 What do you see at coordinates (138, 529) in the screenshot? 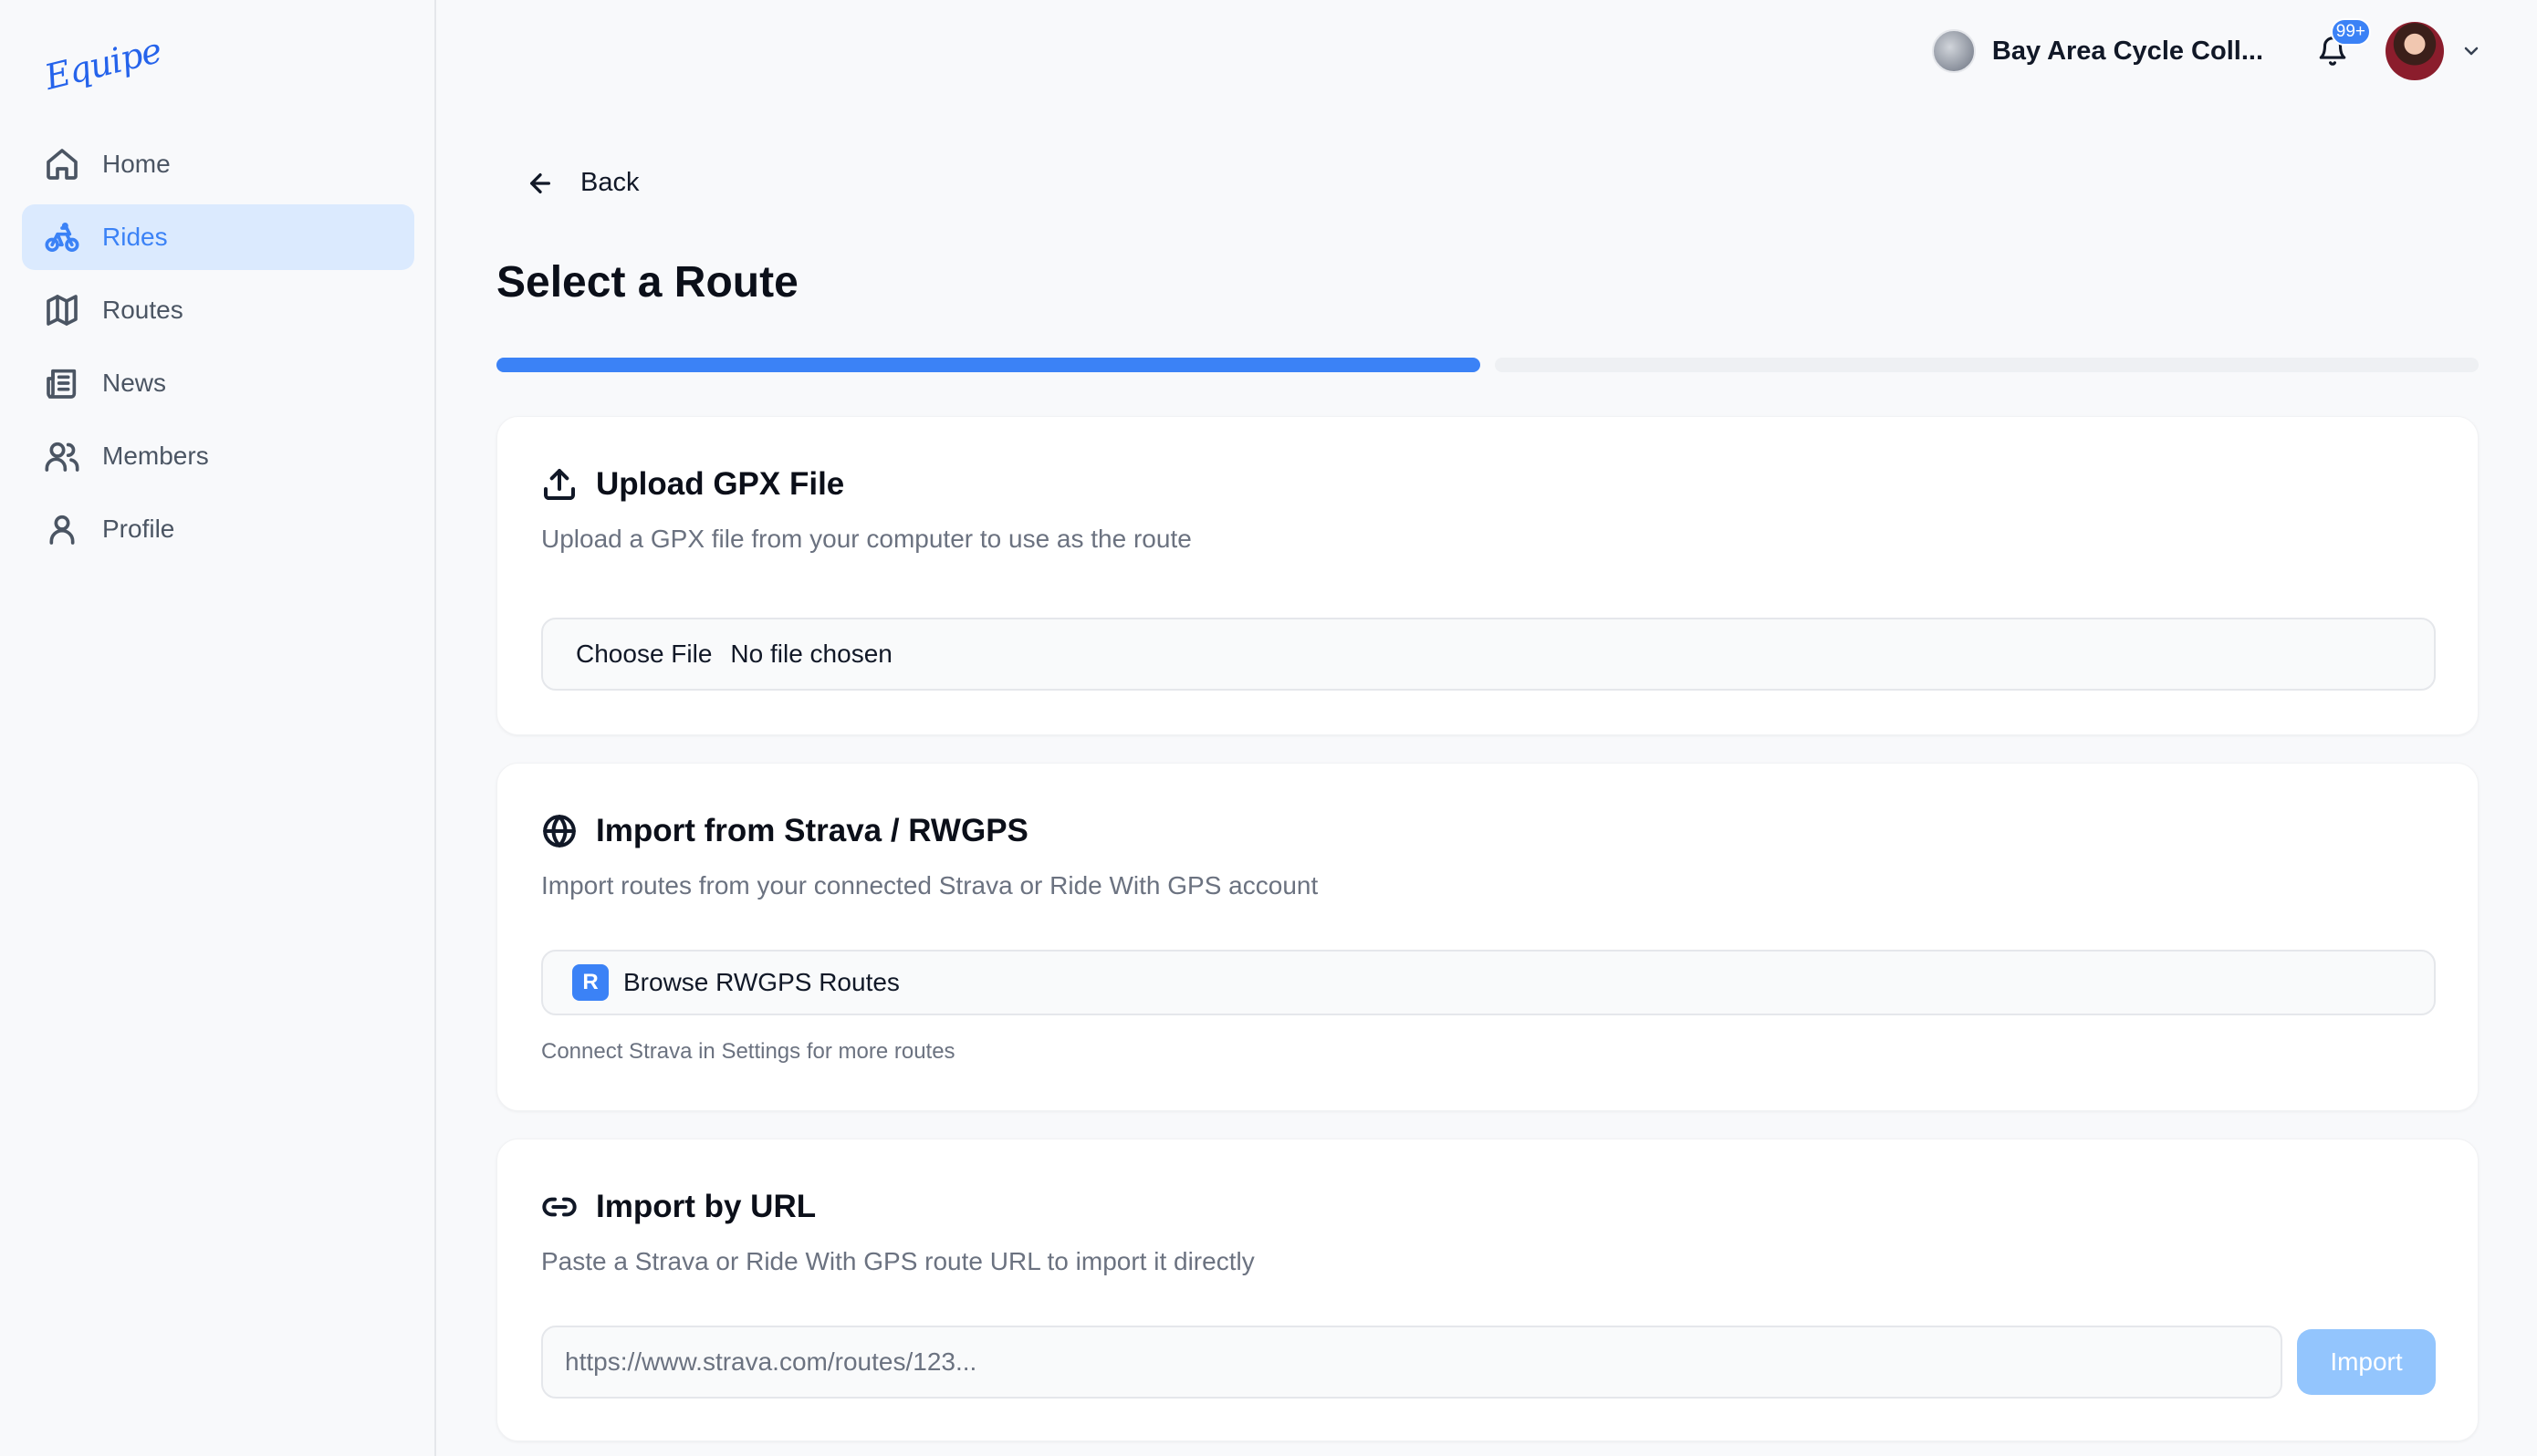
I see `sidebar-item-label: Profile` at bounding box center [138, 529].